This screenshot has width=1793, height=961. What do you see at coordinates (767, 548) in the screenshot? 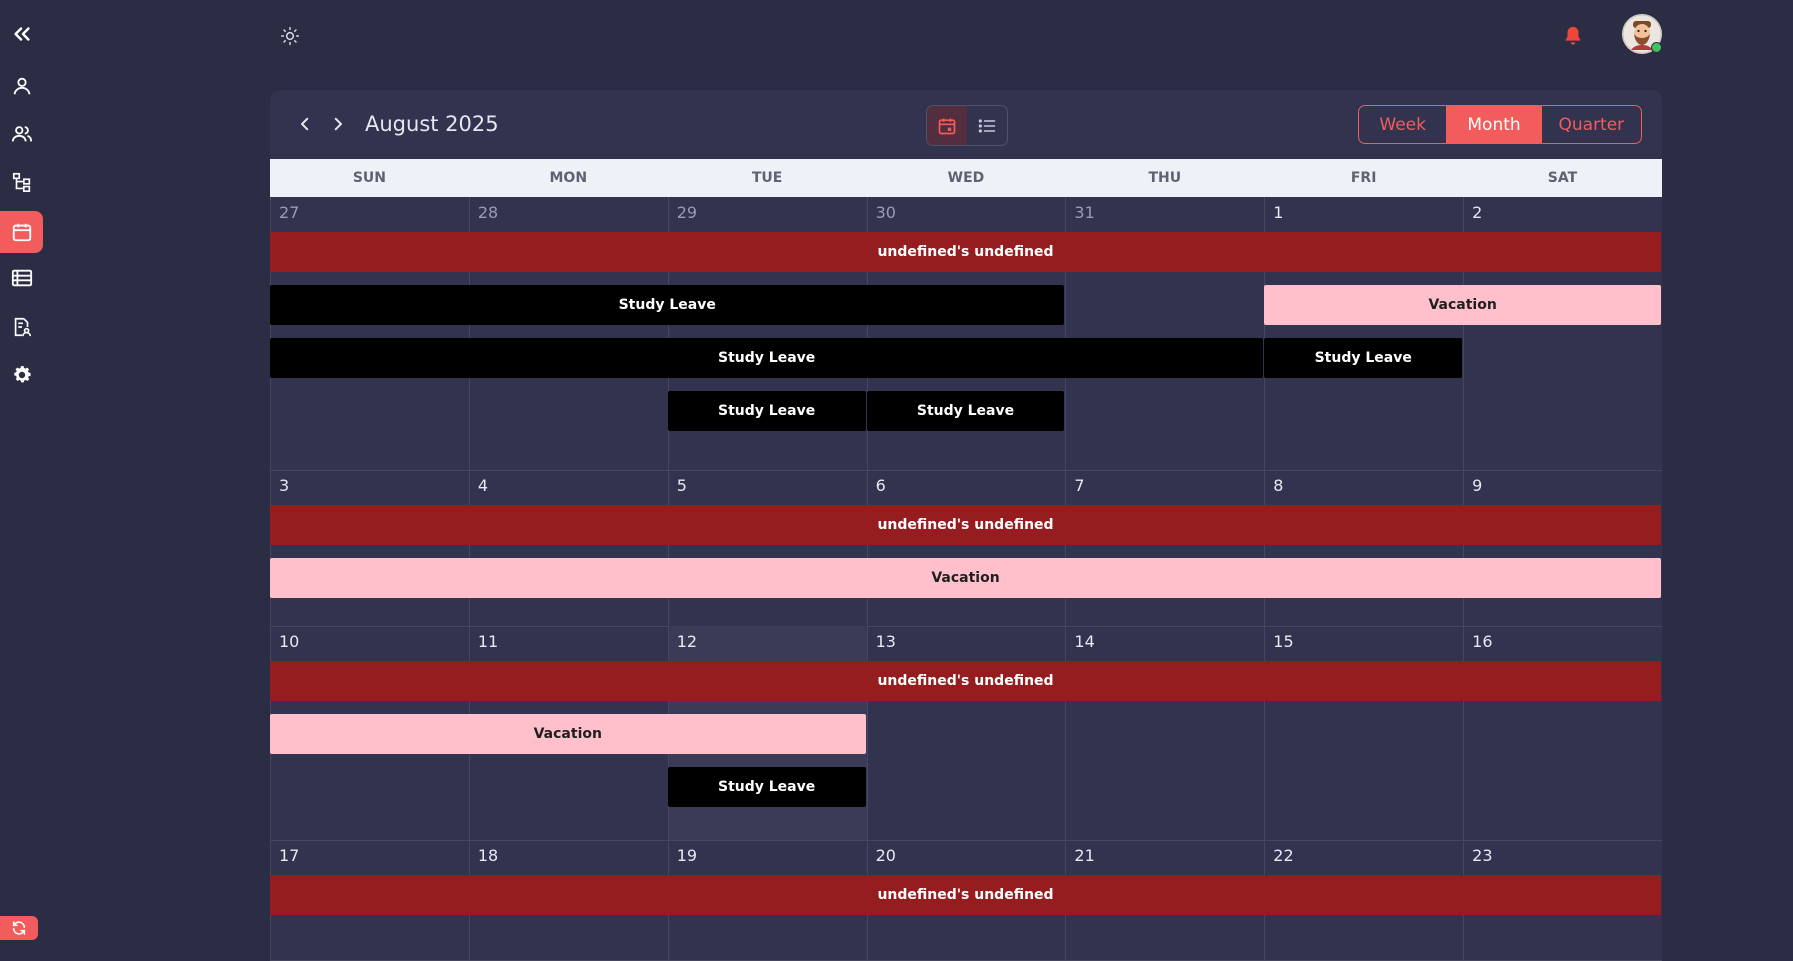
I see `day-cell: 5` at bounding box center [767, 548].